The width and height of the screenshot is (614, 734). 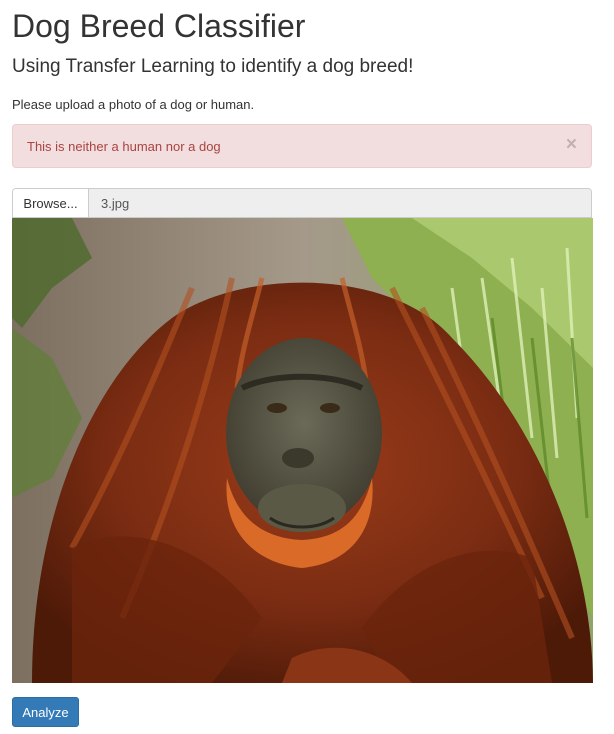 I want to click on analyze-button: Analyze, so click(x=45, y=712).